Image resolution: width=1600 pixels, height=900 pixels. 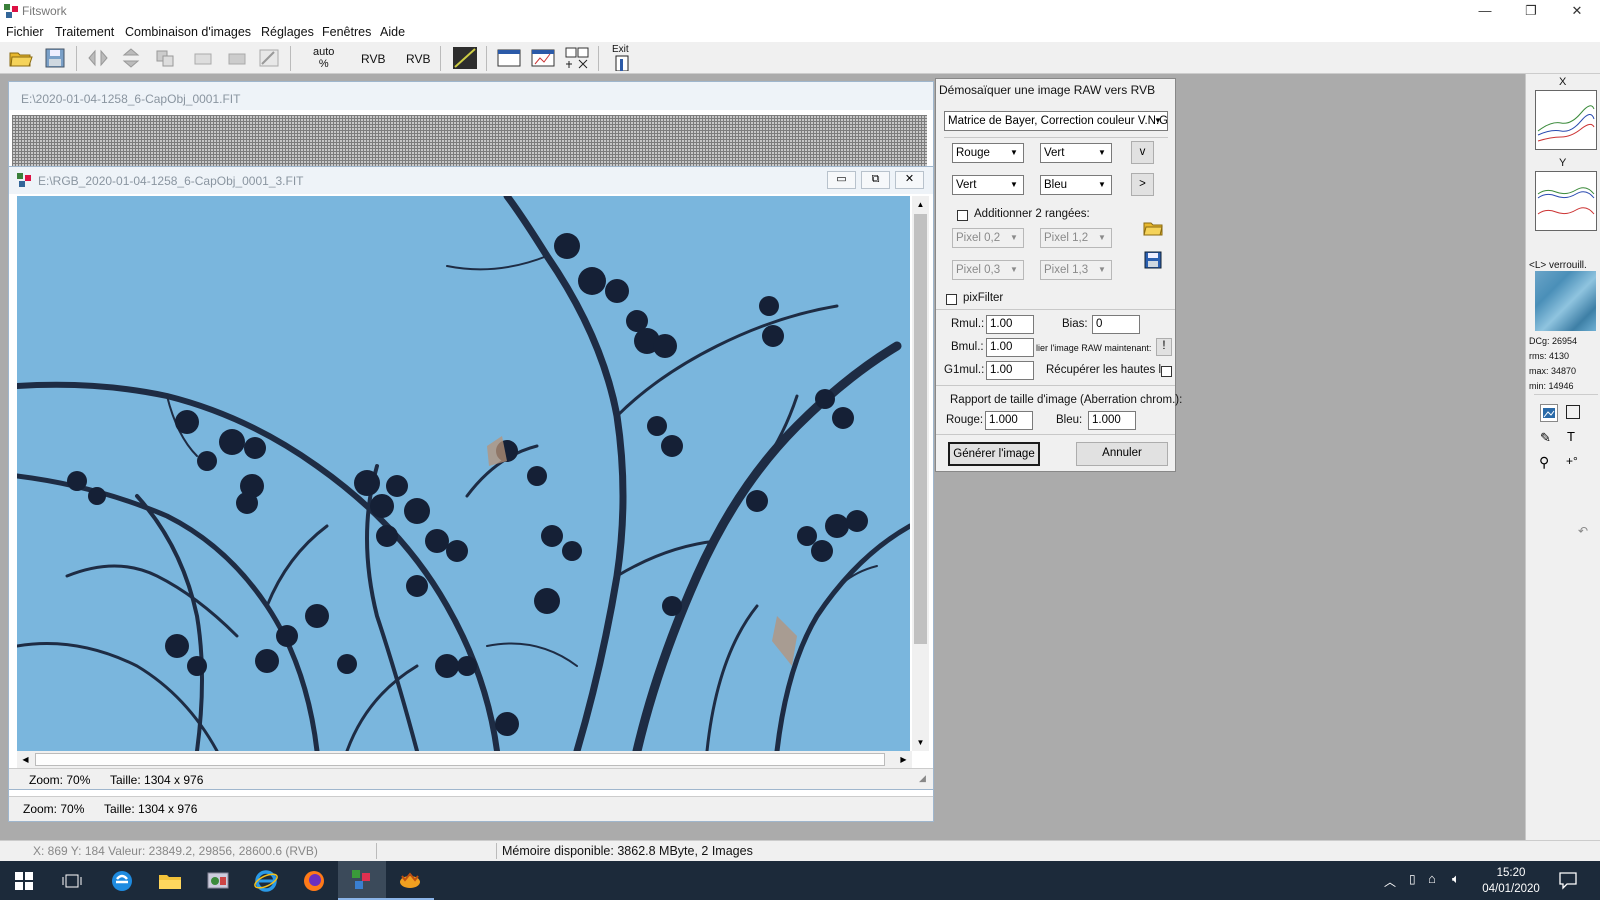 I want to click on histogram-icon, so click(x=465, y=58).